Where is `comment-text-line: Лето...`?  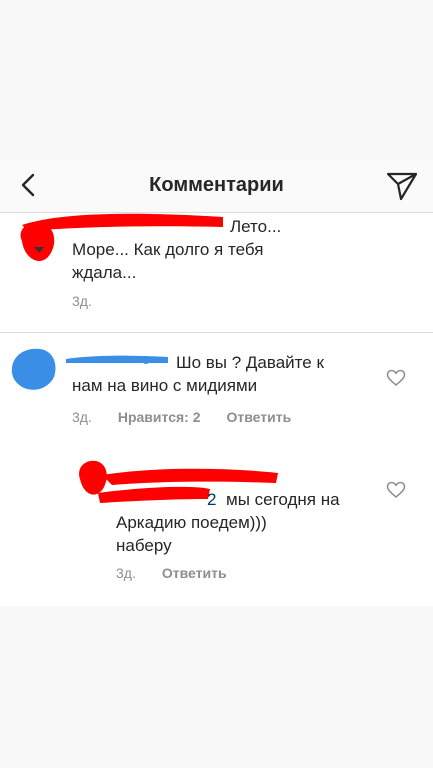
comment-text-line: Лето... is located at coordinates (256, 226).